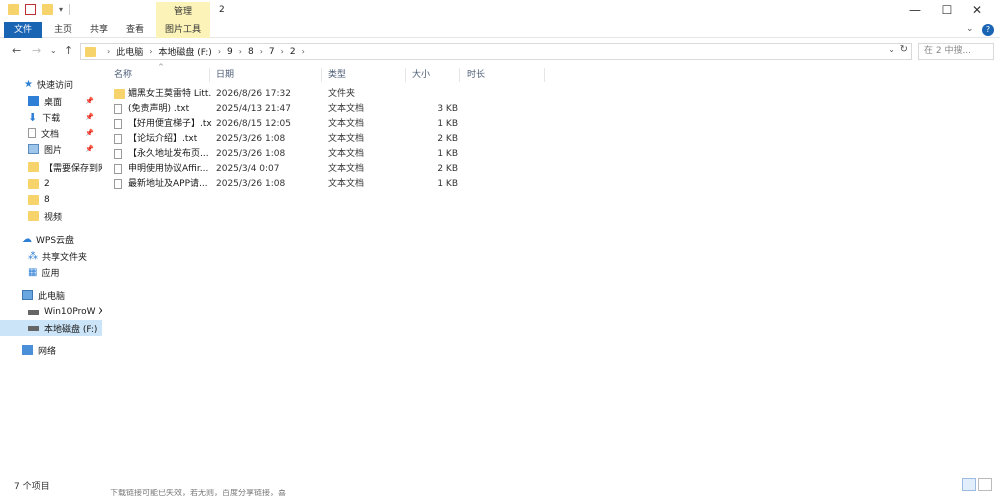 This screenshot has height=497, width=1000. Describe the element at coordinates (53, 102) in the screenshot. I see `sidebar-item-label: 桌面` at that location.